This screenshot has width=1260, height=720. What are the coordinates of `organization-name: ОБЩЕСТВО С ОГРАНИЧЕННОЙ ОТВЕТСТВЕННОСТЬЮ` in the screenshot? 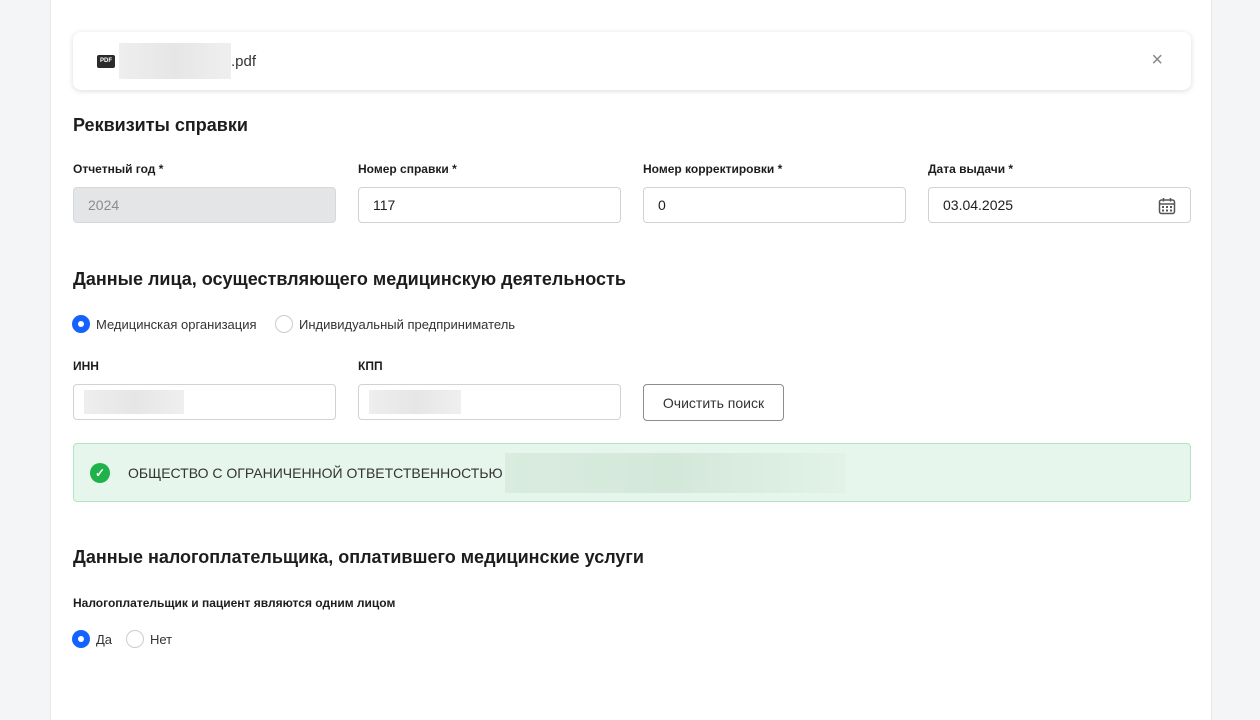 It's located at (315, 472).